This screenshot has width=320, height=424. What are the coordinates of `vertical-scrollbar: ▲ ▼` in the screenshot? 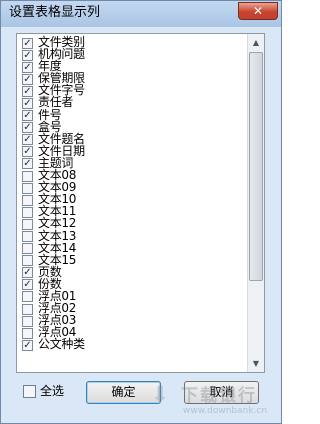 It's located at (255, 203).